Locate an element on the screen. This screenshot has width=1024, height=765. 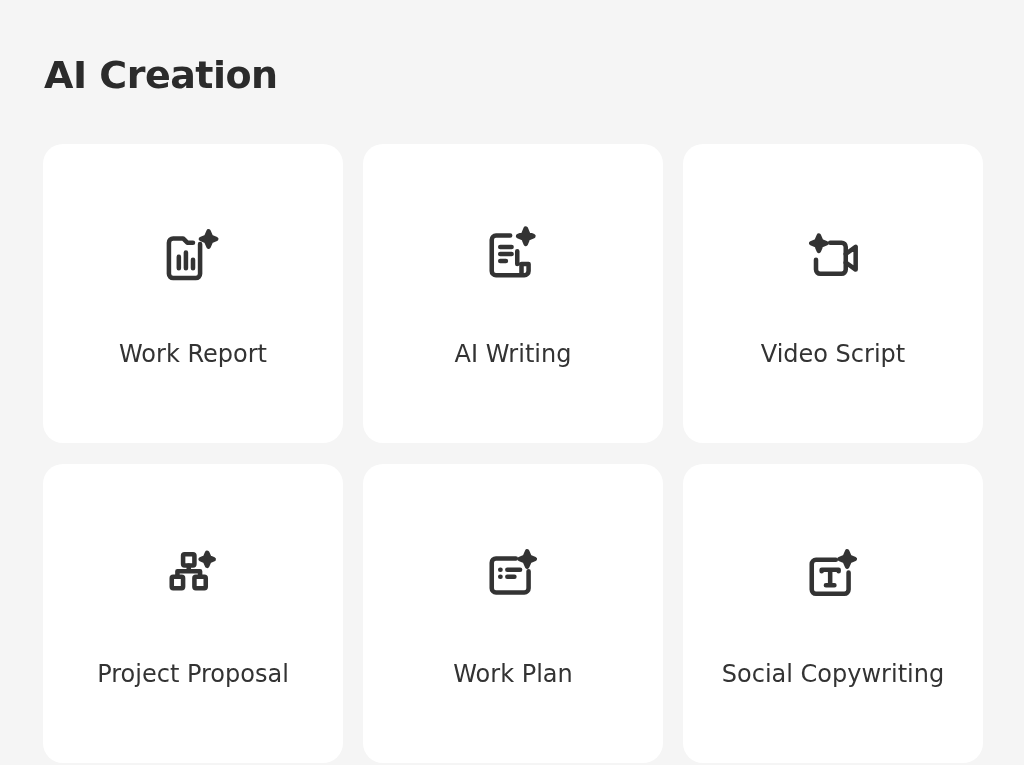
section-title: AI Creation is located at coordinates (161, 75).